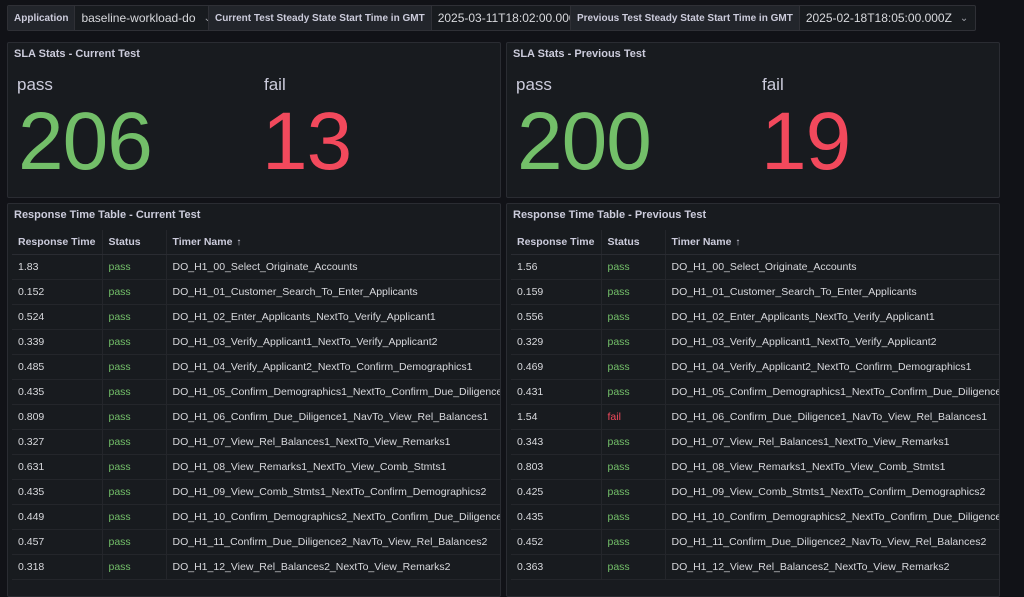  I want to click on response-time-cell: 0.809, so click(57, 417).